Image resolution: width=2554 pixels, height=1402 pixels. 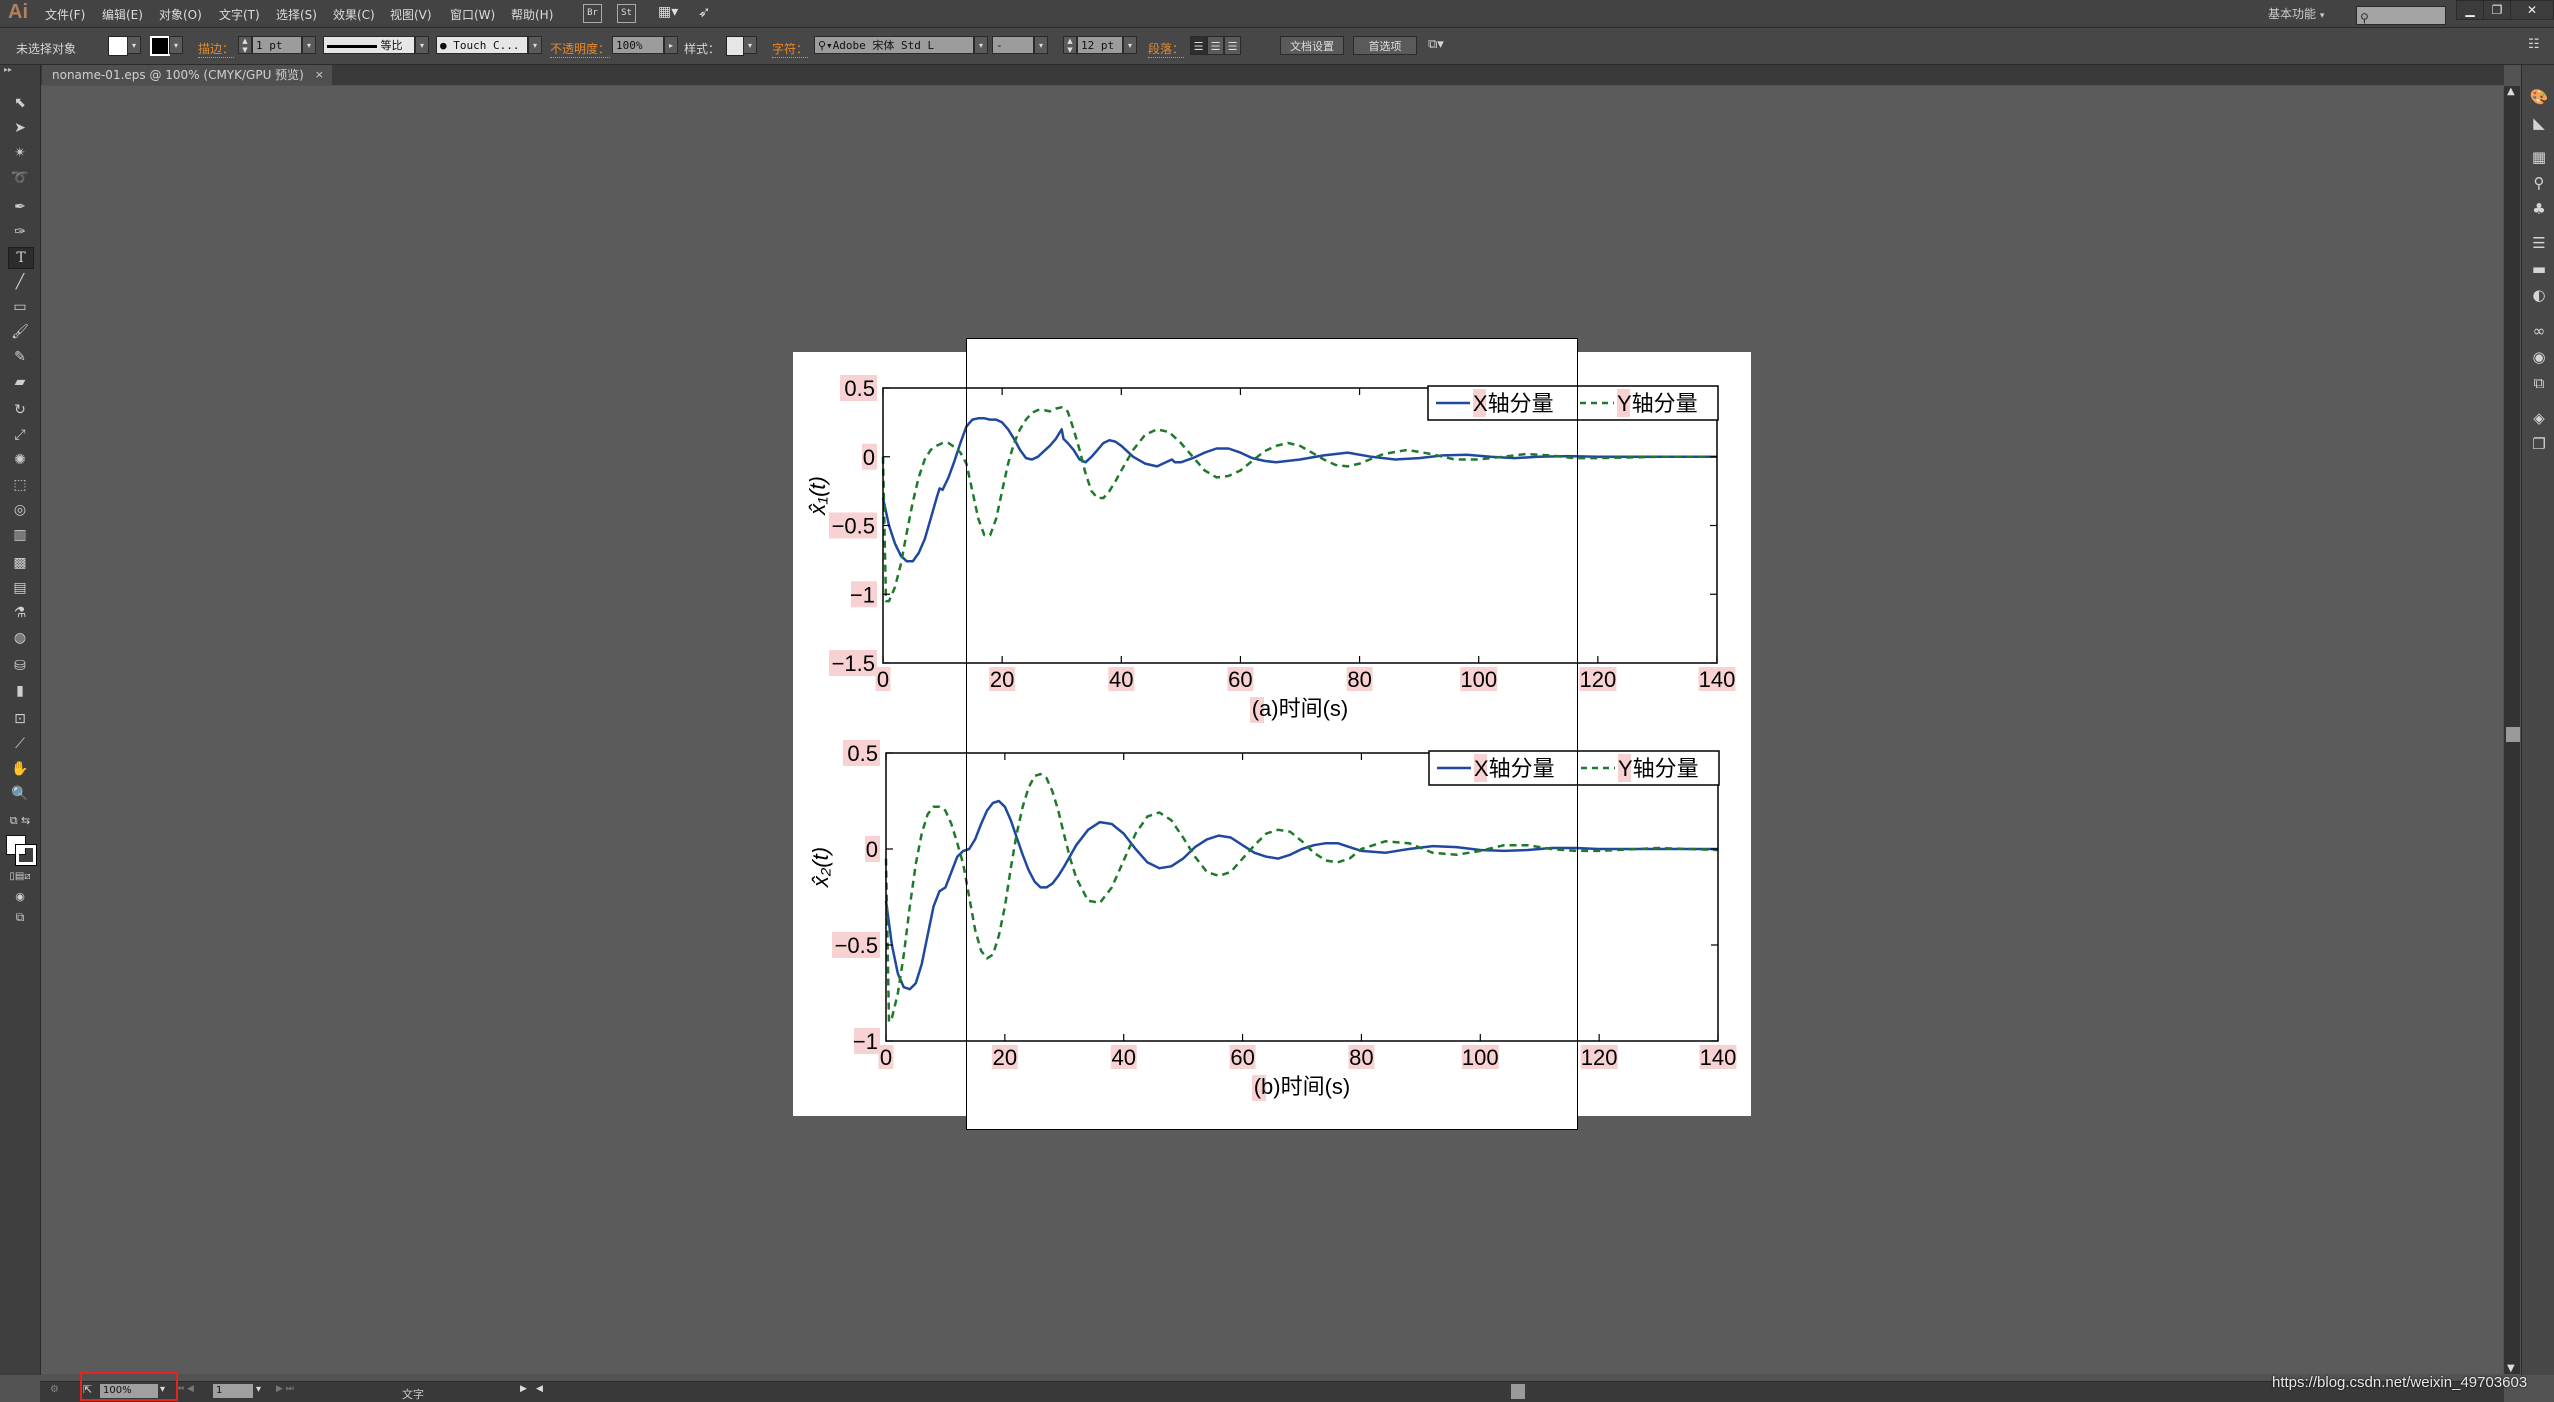 I want to click on brushes-panel-icon: ⚲, so click(x=2539, y=183).